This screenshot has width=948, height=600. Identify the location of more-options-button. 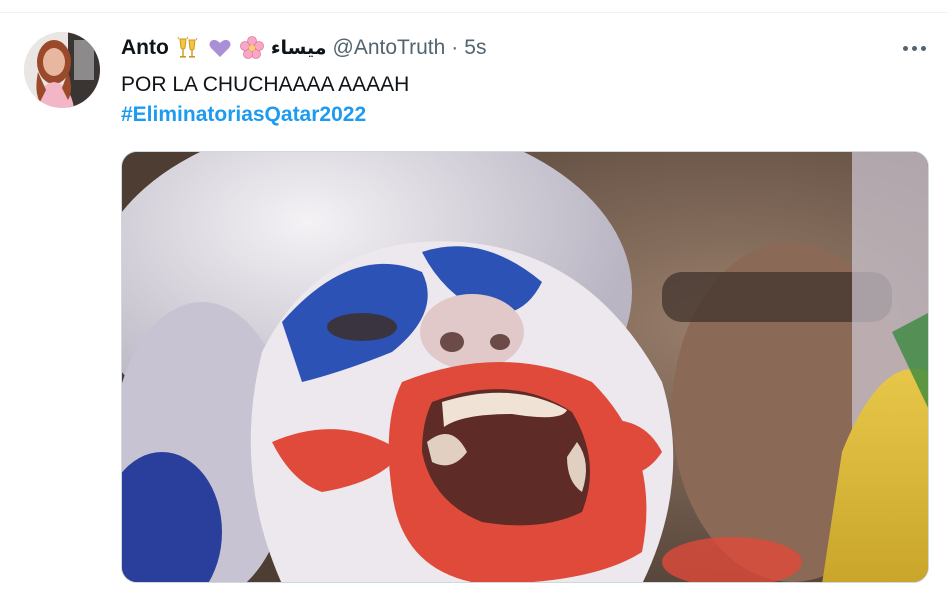
(914, 48).